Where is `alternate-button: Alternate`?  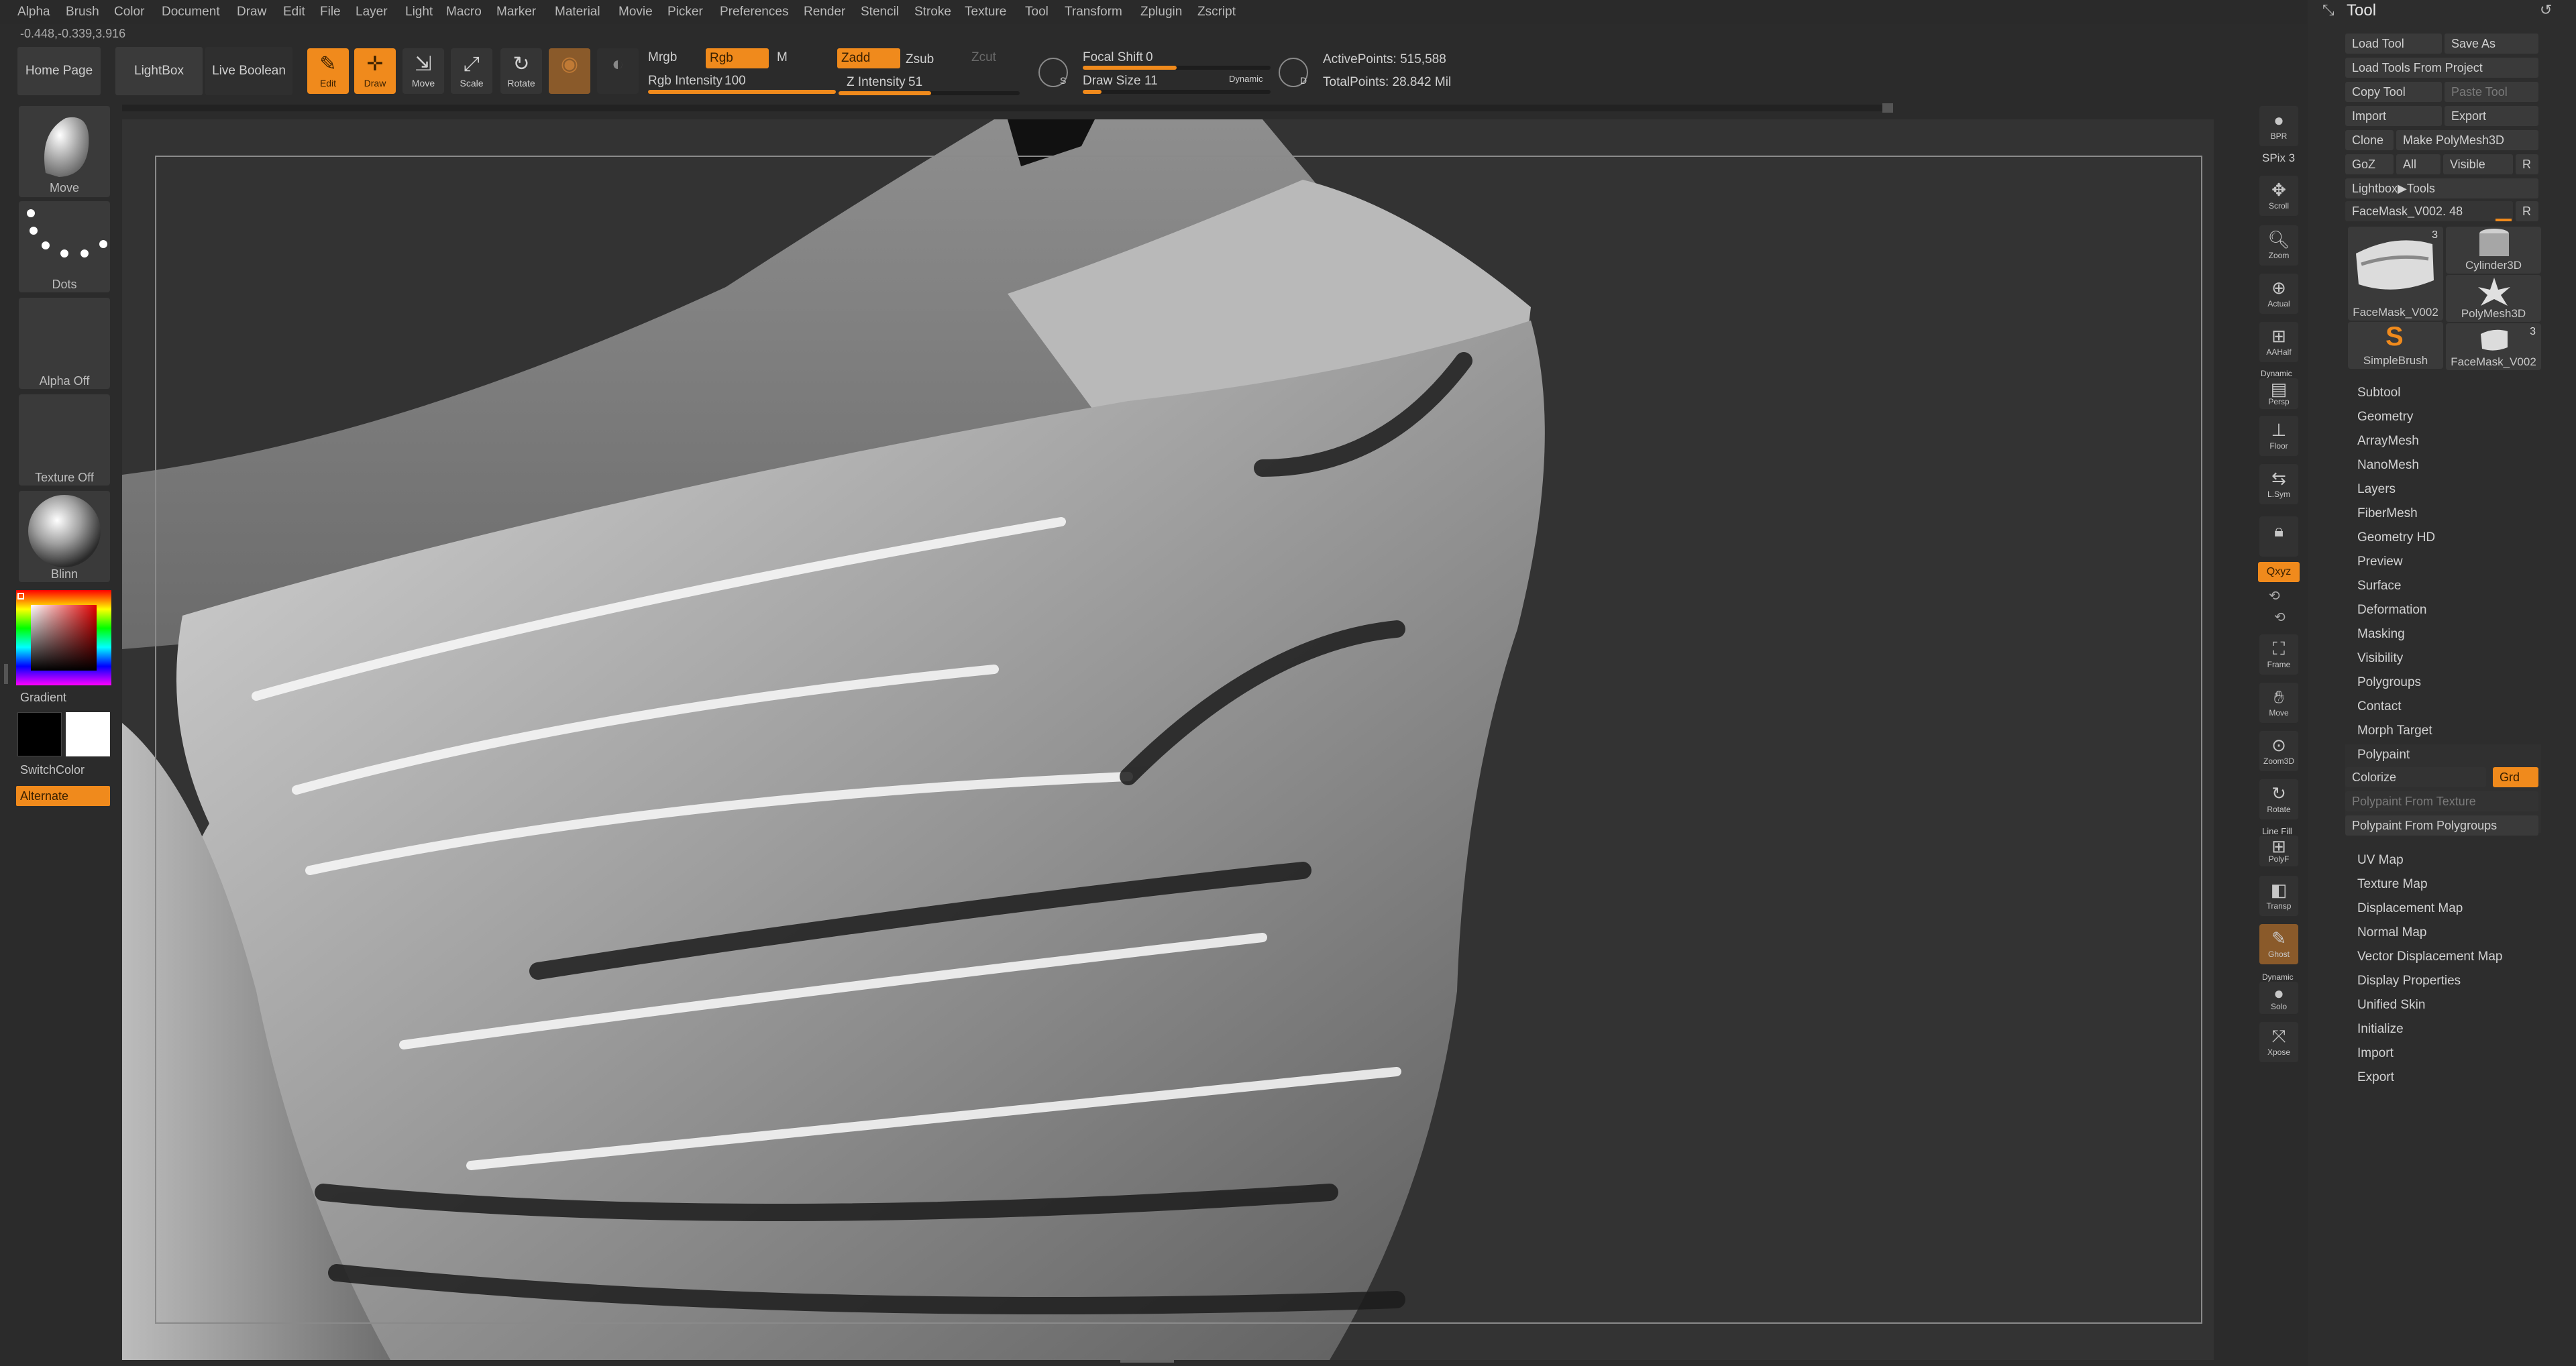
alternate-button: Alternate is located at coordinates (63, 796).